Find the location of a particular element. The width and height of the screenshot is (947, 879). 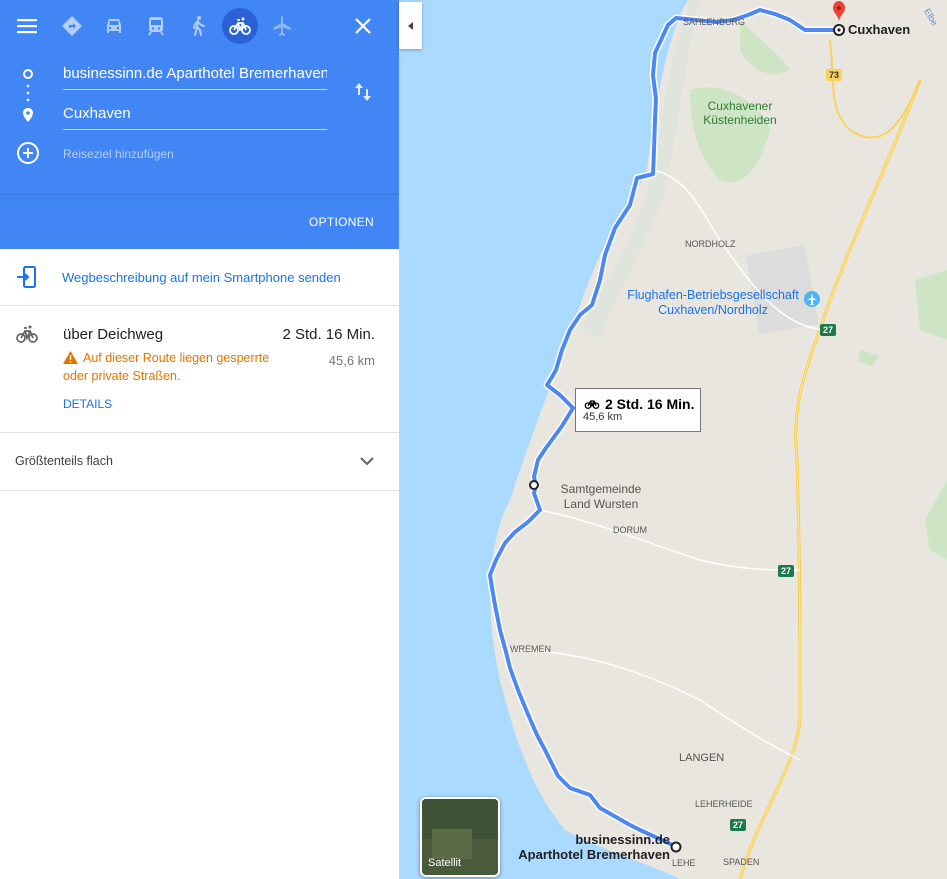

directions-icon is located at coordinates (72, 26).